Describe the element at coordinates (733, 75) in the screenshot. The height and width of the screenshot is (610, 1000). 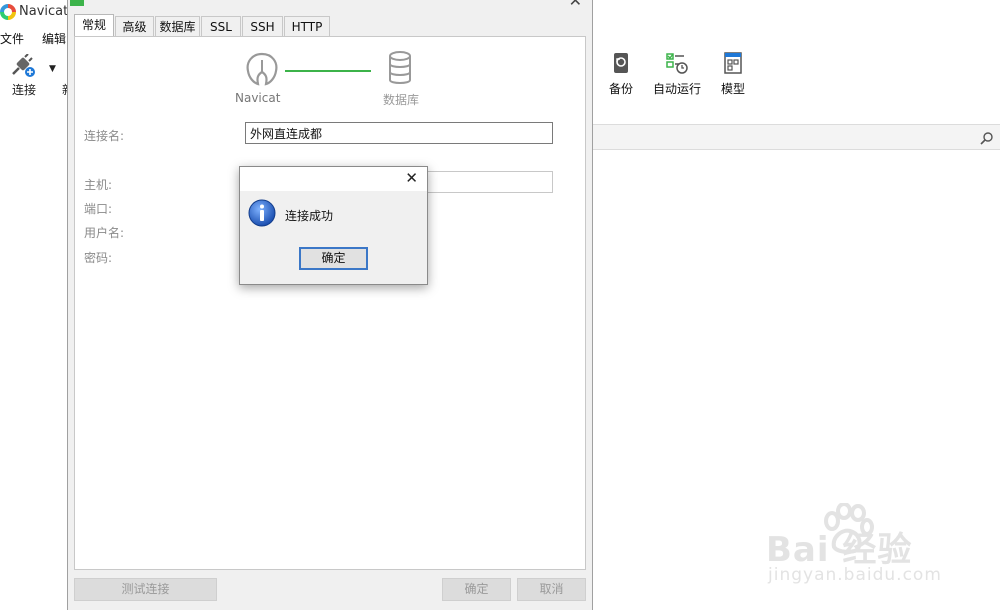
I see `toolbar-model-button: 模型` at that location.